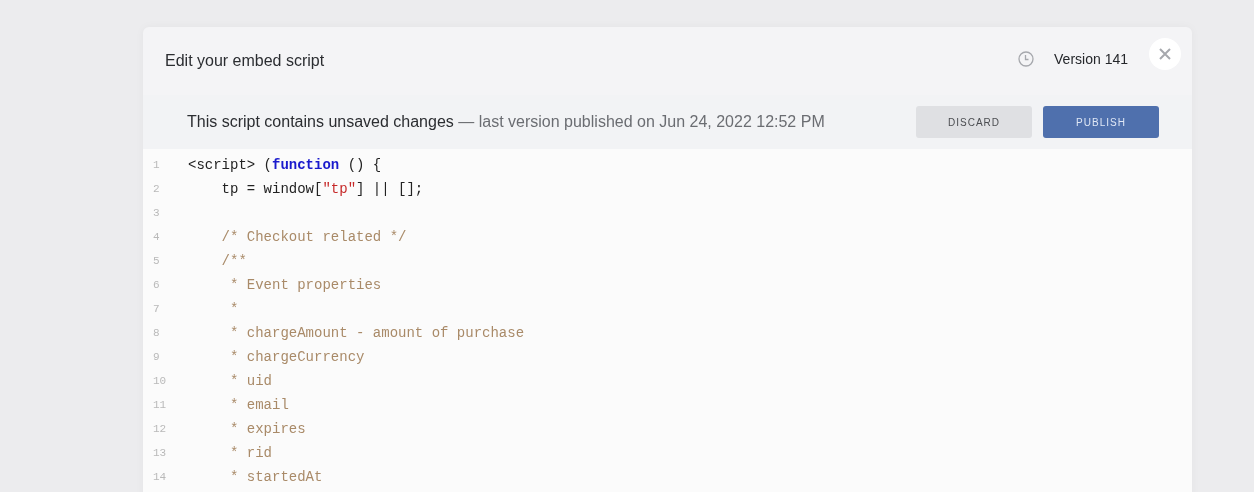 This screenshot has height=492, width=1254. I want to click on close-button, so click(1165, 54).